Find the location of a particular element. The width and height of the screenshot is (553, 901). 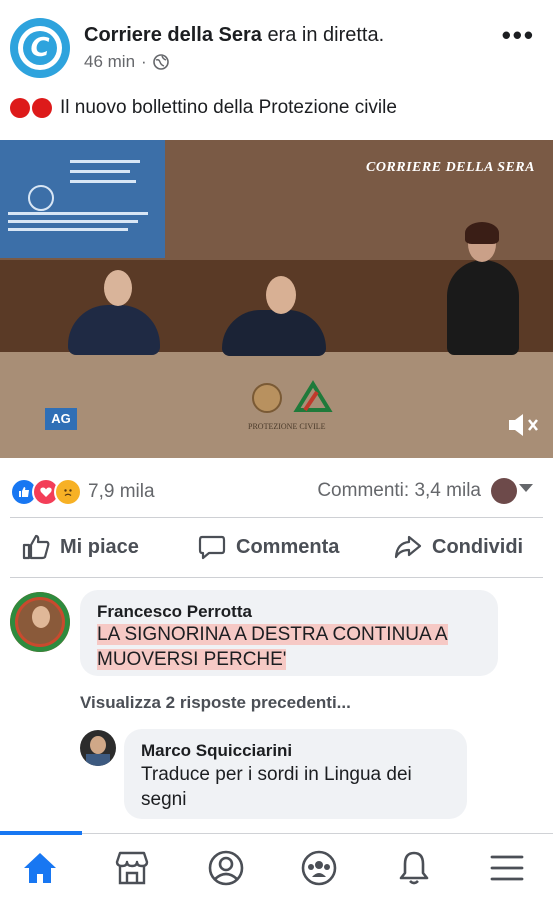

emblem-caption: PROTEZIONE CIVILE is located at coordinates (287, 426).